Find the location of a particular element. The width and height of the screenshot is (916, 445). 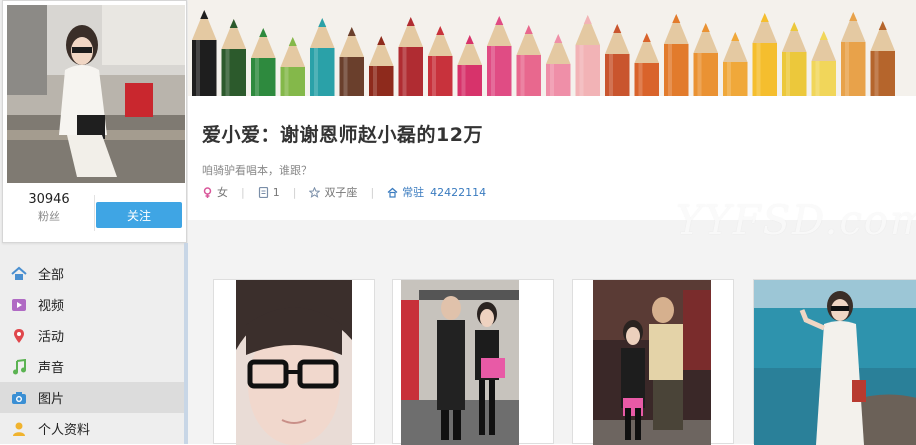

count-text: 1 is located at coordinates (276, 192).